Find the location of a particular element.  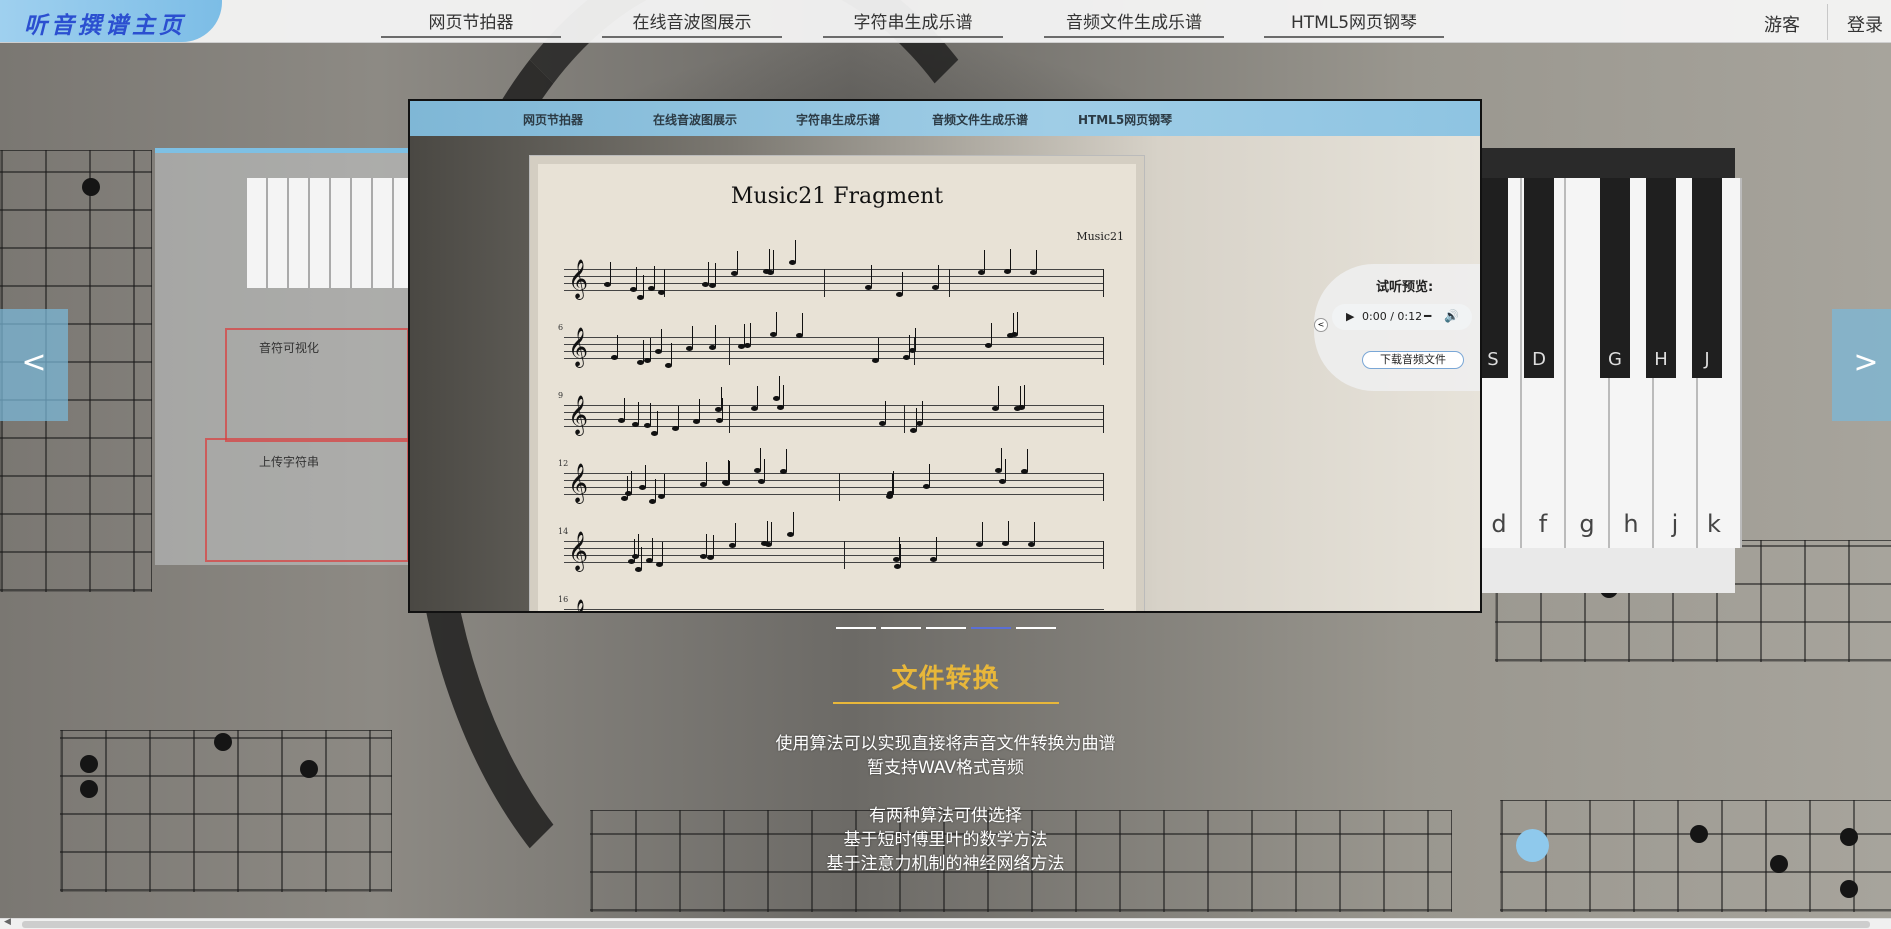

caption-line: 基于注意力机制的神经网络方法 is located at coordinates (945, 864).